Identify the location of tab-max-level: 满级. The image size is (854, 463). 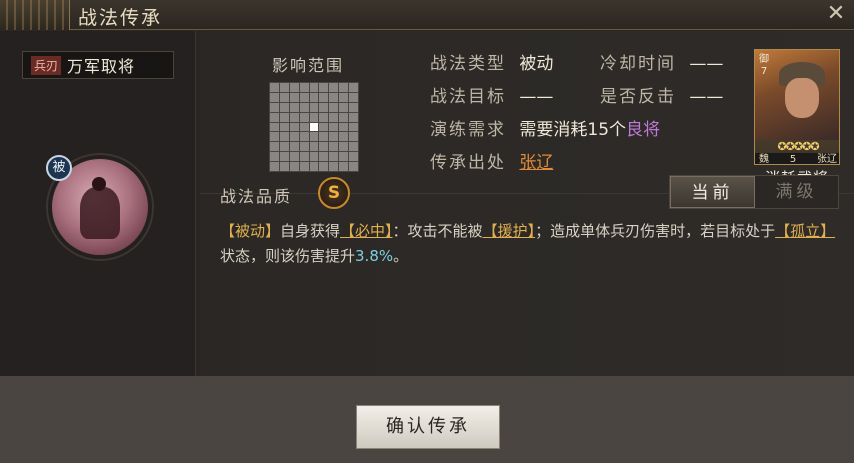
(796, 192).